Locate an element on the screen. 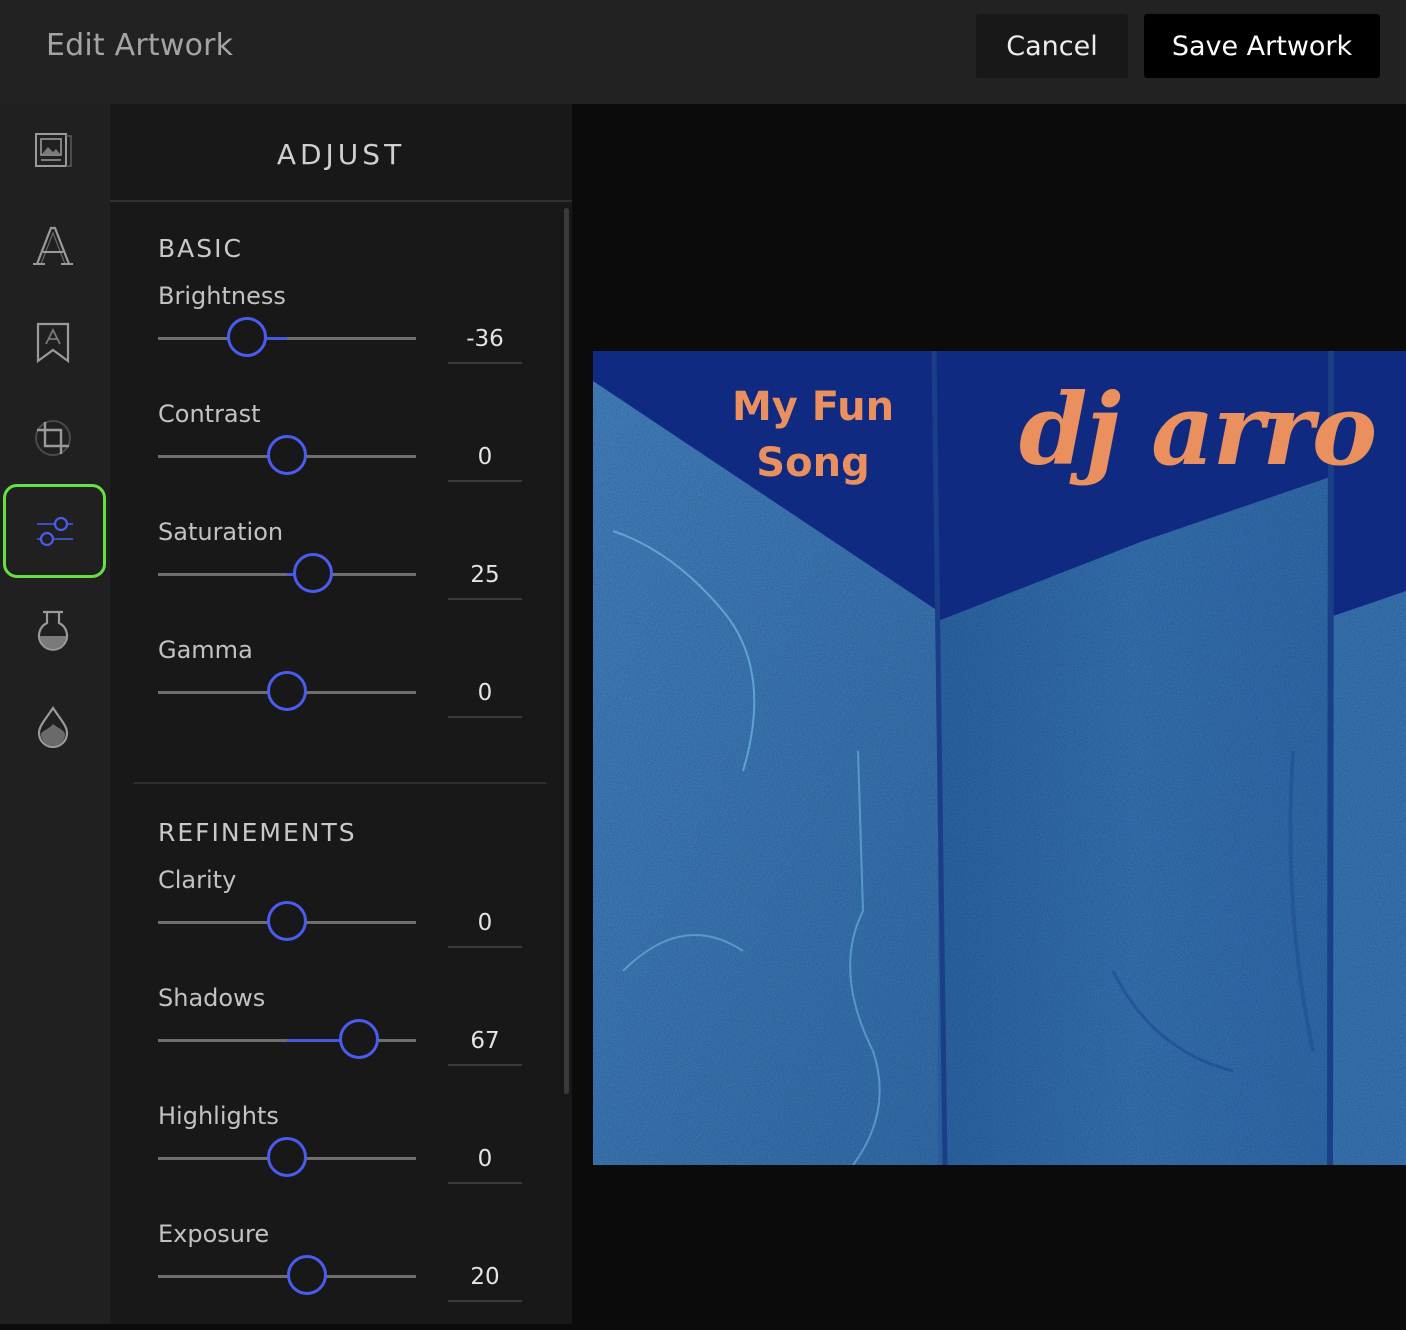 This screenshot has width=1406, height=1330. clarity-label: Clarity is located at coordinates (197, 880).